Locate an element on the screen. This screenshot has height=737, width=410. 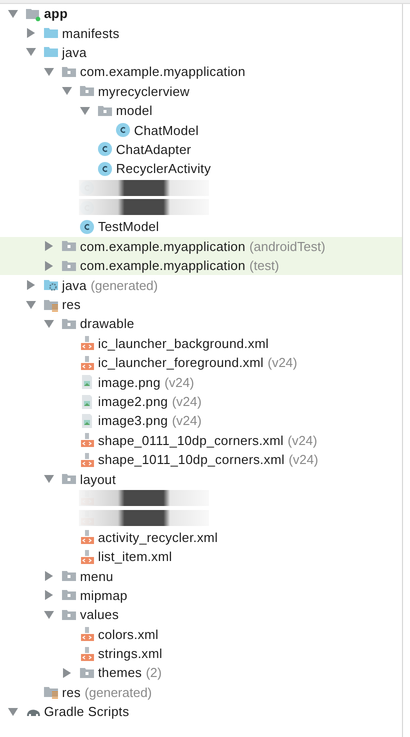
tree-item-label: manifests is located at coordinates (91, 33).